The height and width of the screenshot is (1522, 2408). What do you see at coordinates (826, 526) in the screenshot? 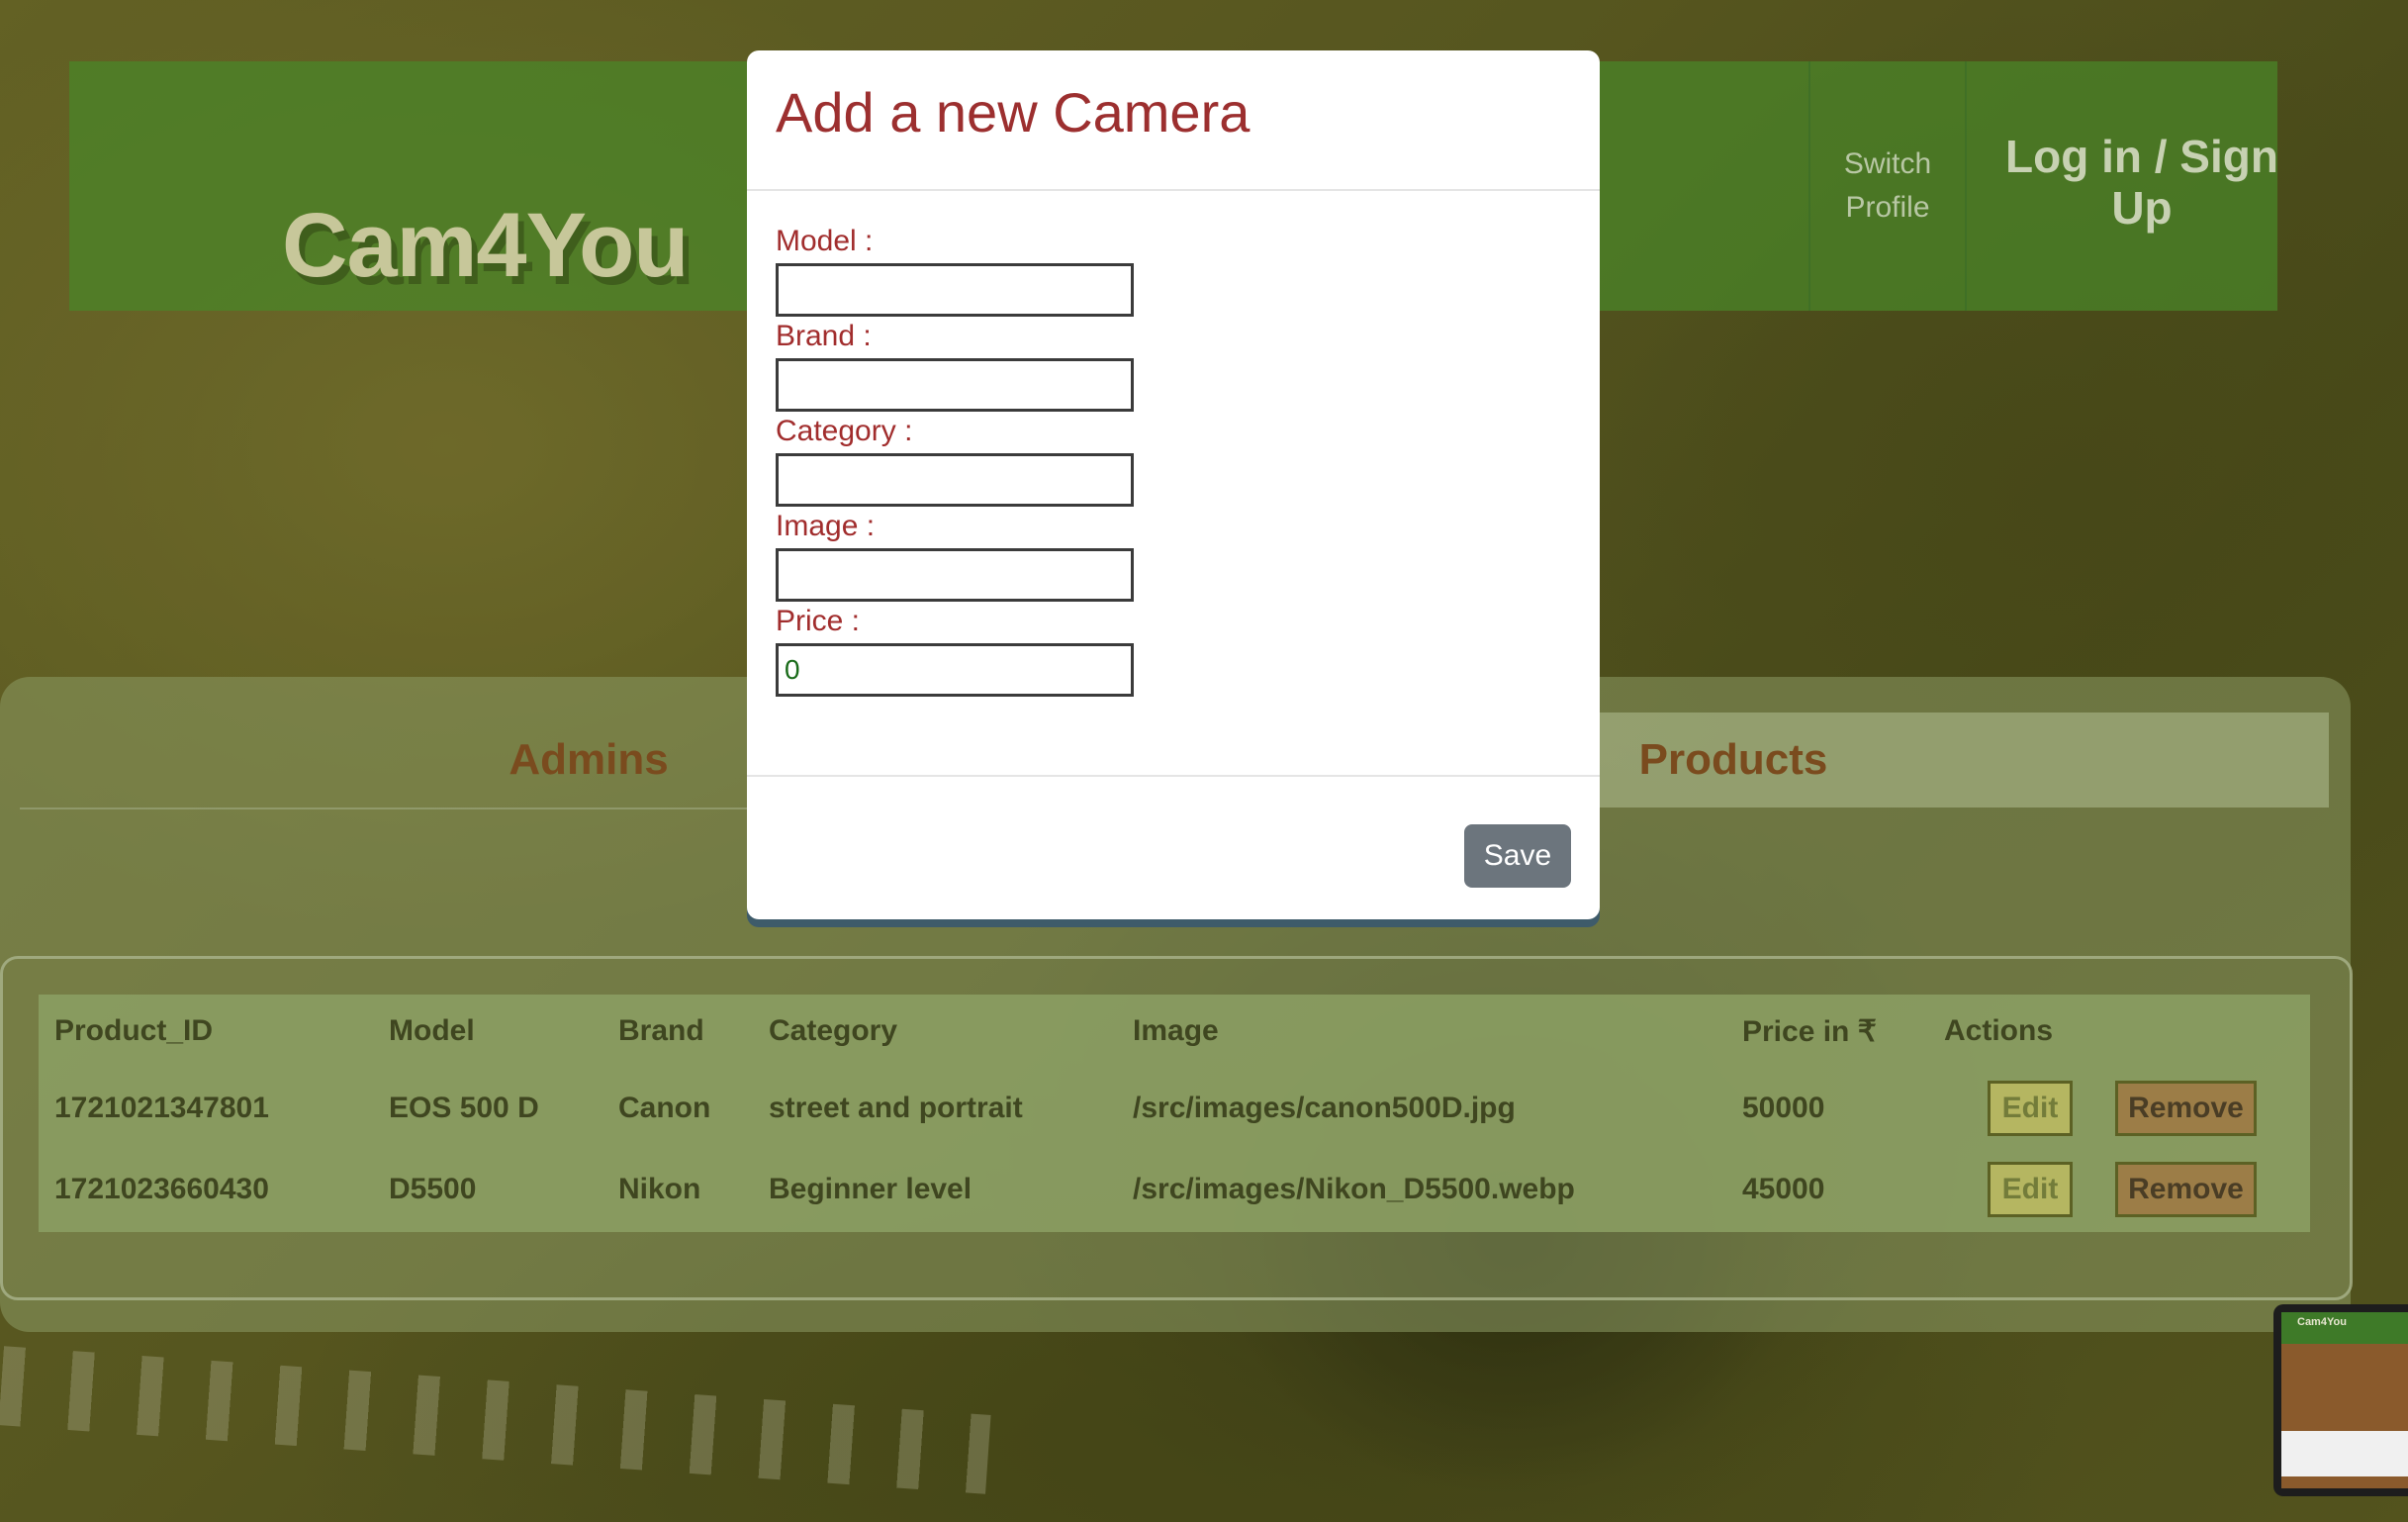
I see `image-label: Image :` at bounding box center [826, 526].